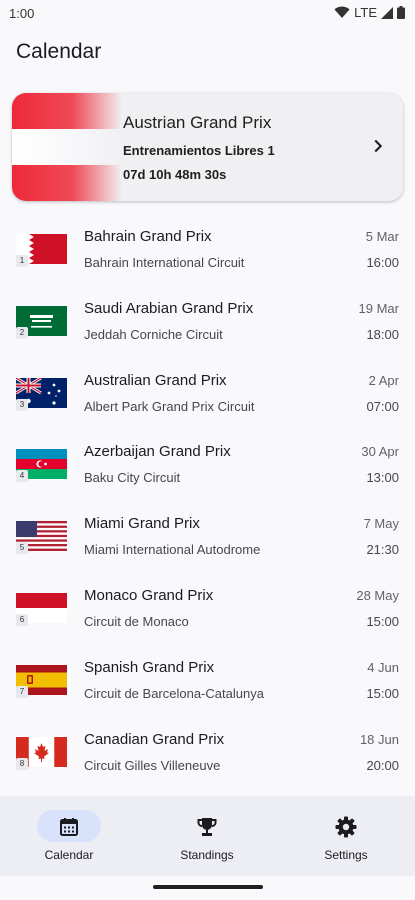 This screenshot has height=900, width=415. I want to click on status-time: 1:00, so click(22, 13).